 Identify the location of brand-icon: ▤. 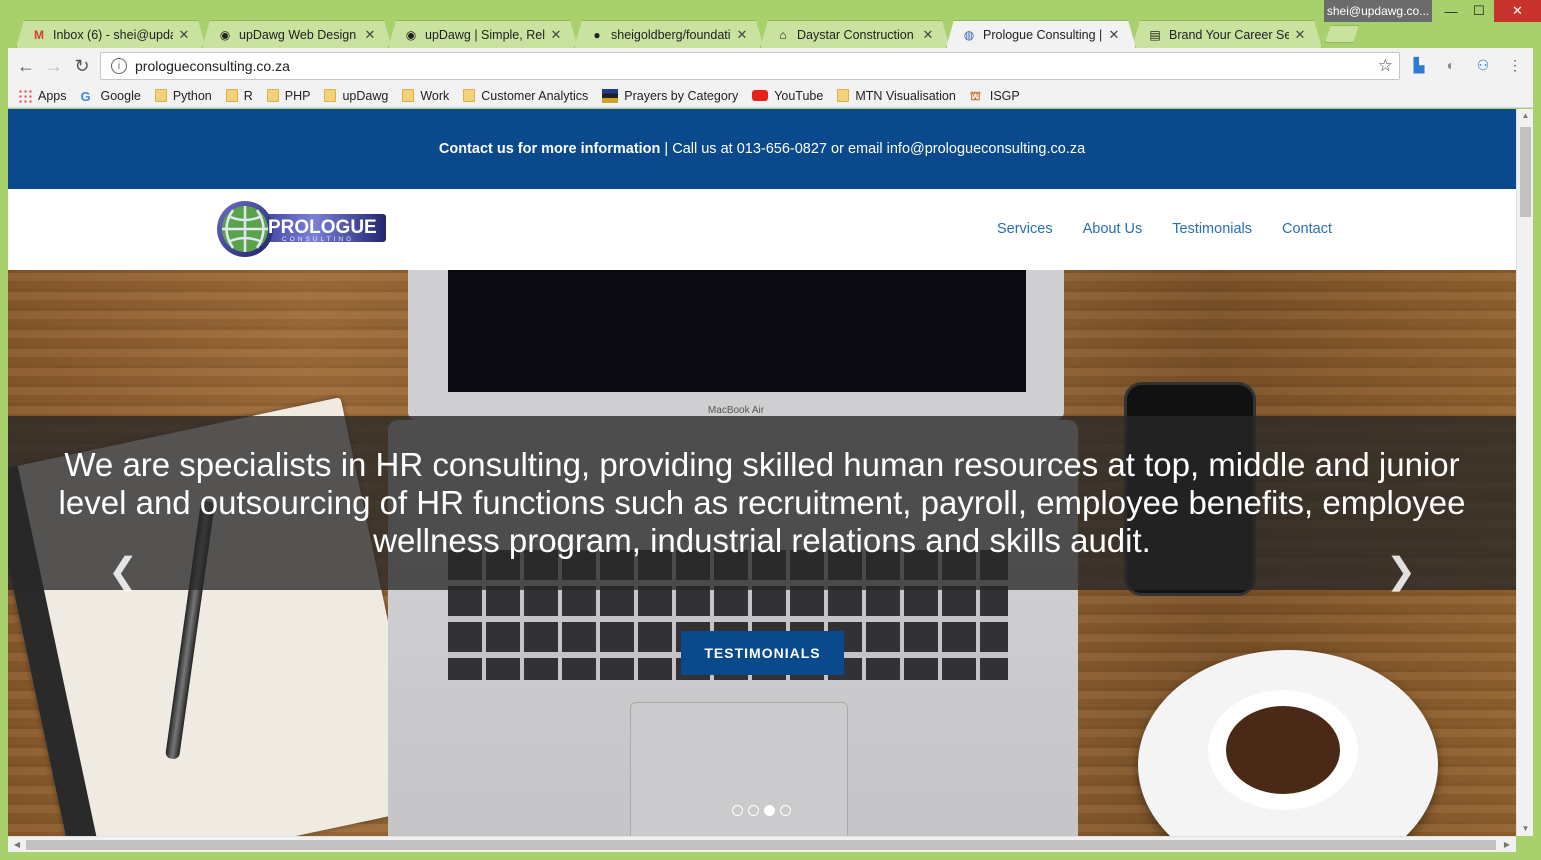
(1155, 34).